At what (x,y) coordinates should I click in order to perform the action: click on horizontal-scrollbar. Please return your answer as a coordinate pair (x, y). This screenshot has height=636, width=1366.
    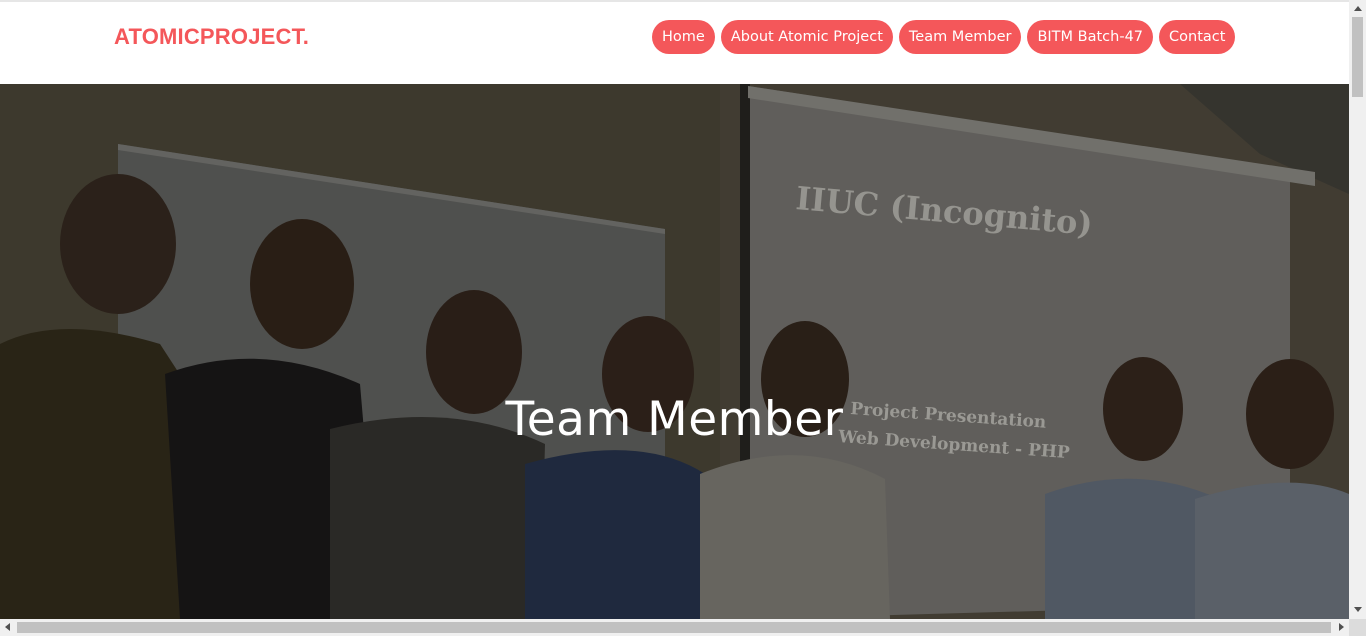
    Looking at the image, I should click on (674, 627).